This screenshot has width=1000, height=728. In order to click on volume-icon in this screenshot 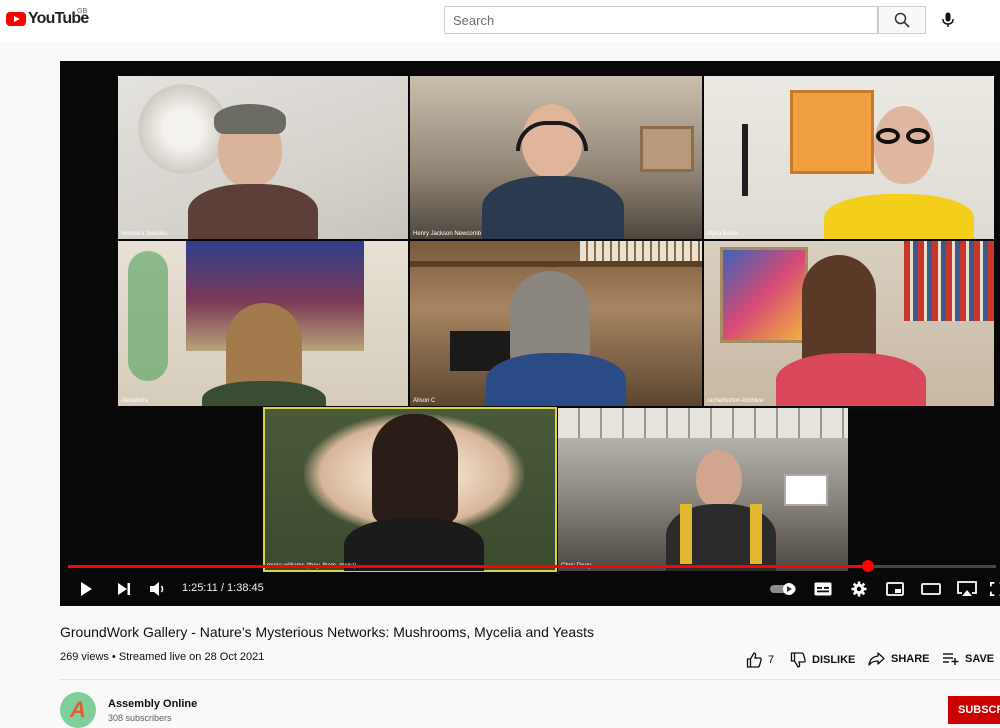, I will do `click(157, 589)`.